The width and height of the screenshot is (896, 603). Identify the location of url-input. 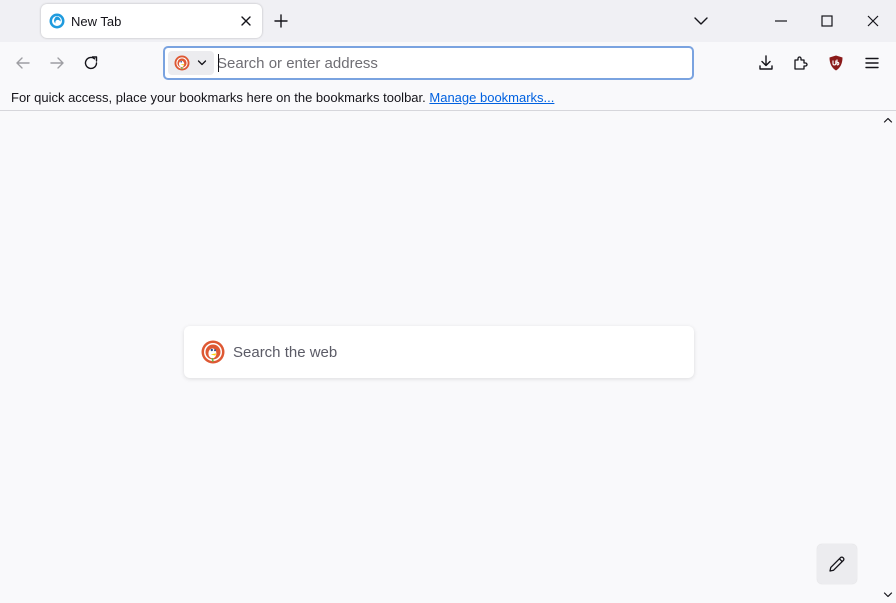
(447, 63).